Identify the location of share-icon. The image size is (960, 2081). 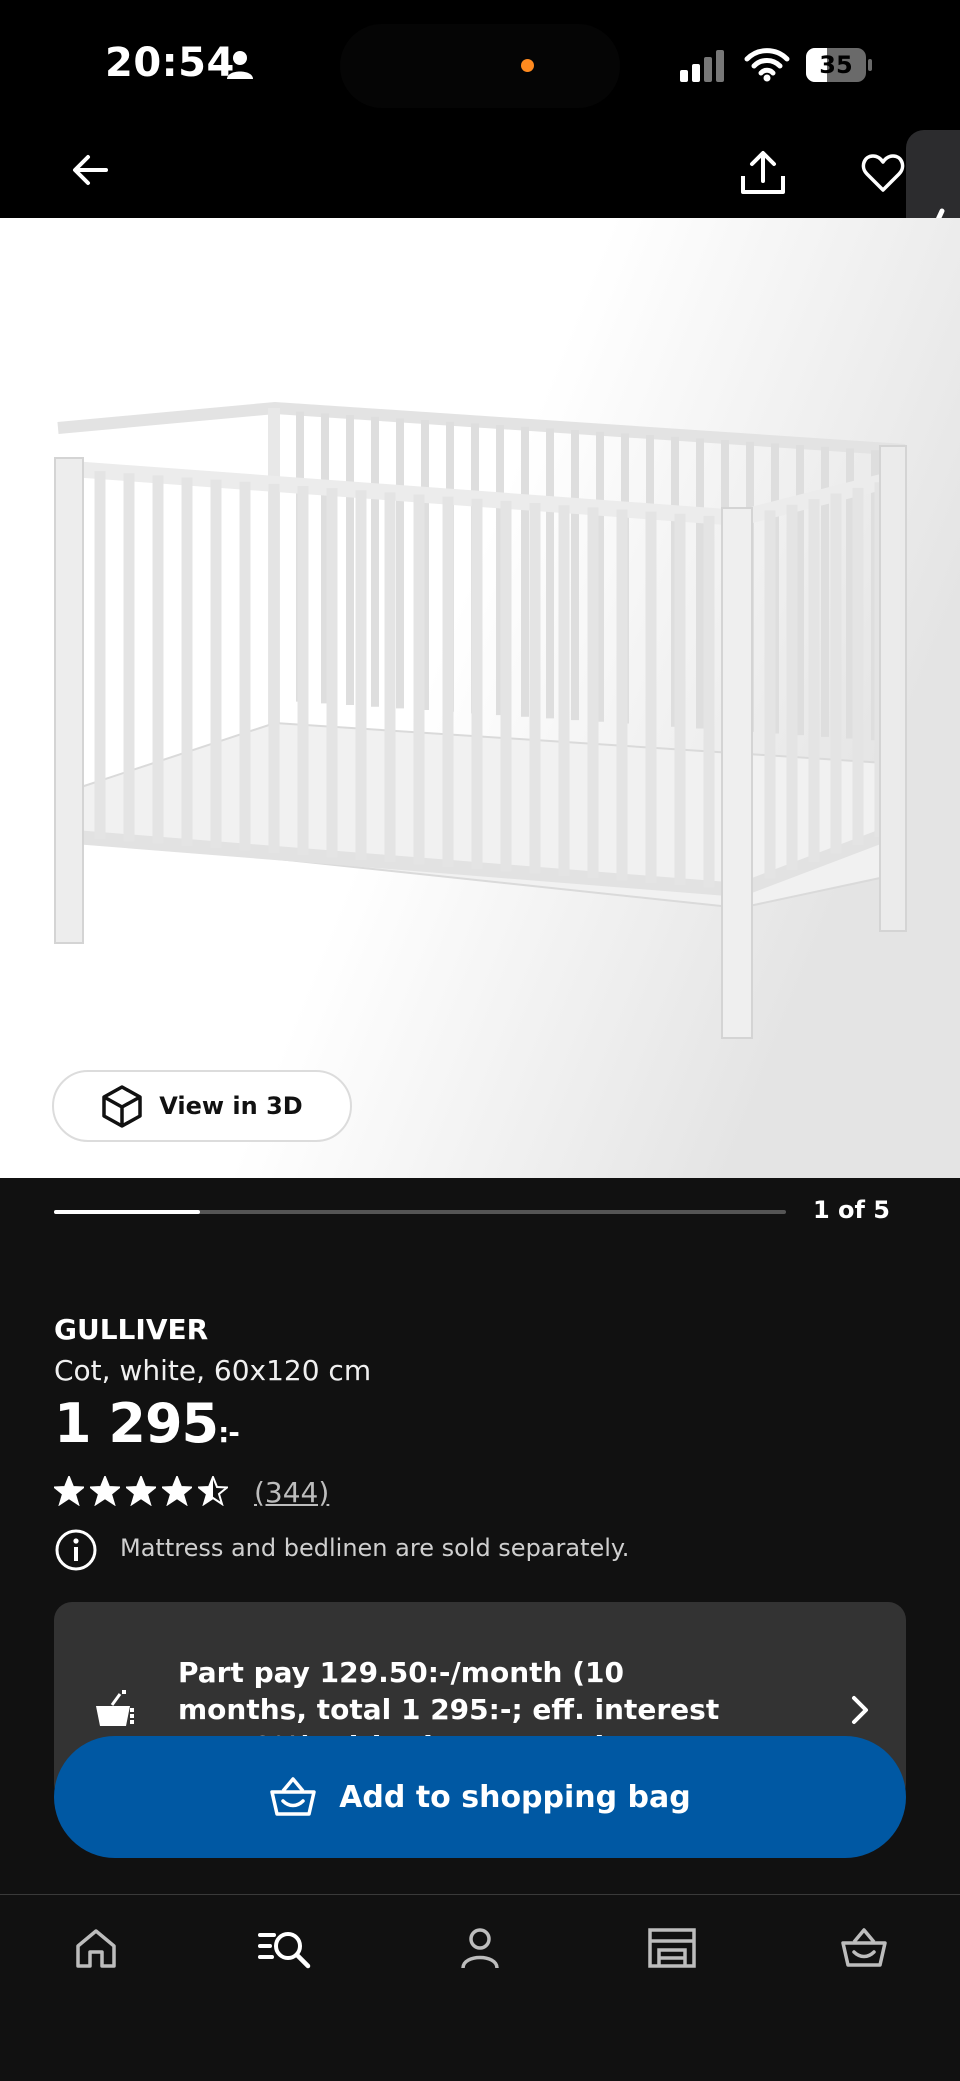
(763, 172).